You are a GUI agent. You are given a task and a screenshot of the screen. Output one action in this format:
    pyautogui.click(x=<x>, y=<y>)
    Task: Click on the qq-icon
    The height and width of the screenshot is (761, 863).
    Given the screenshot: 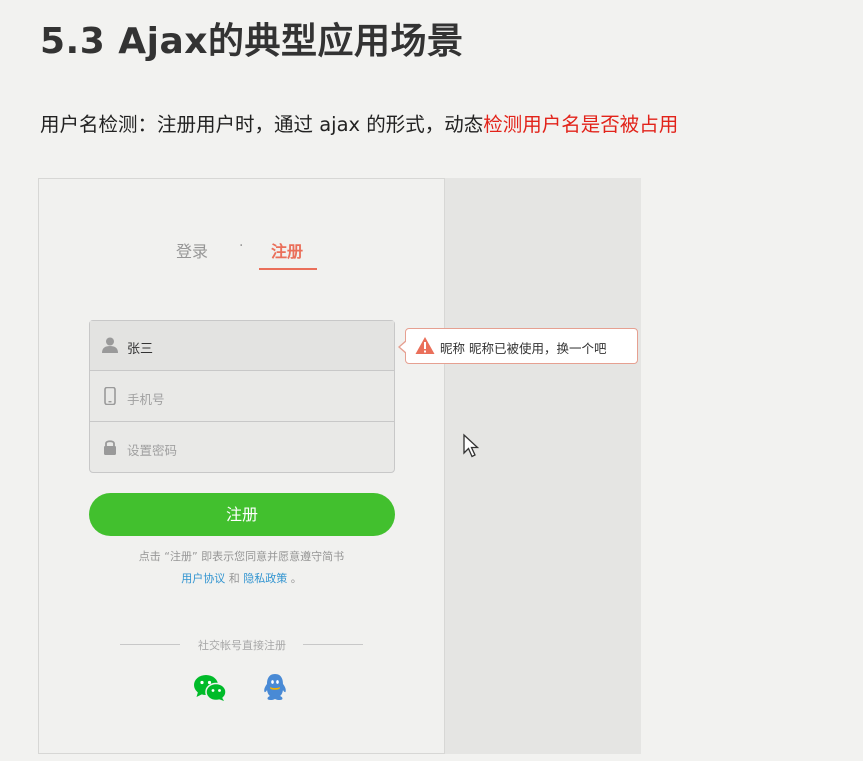 What is the action you would take?
    pyautogui.click(x=275, y=688)
    